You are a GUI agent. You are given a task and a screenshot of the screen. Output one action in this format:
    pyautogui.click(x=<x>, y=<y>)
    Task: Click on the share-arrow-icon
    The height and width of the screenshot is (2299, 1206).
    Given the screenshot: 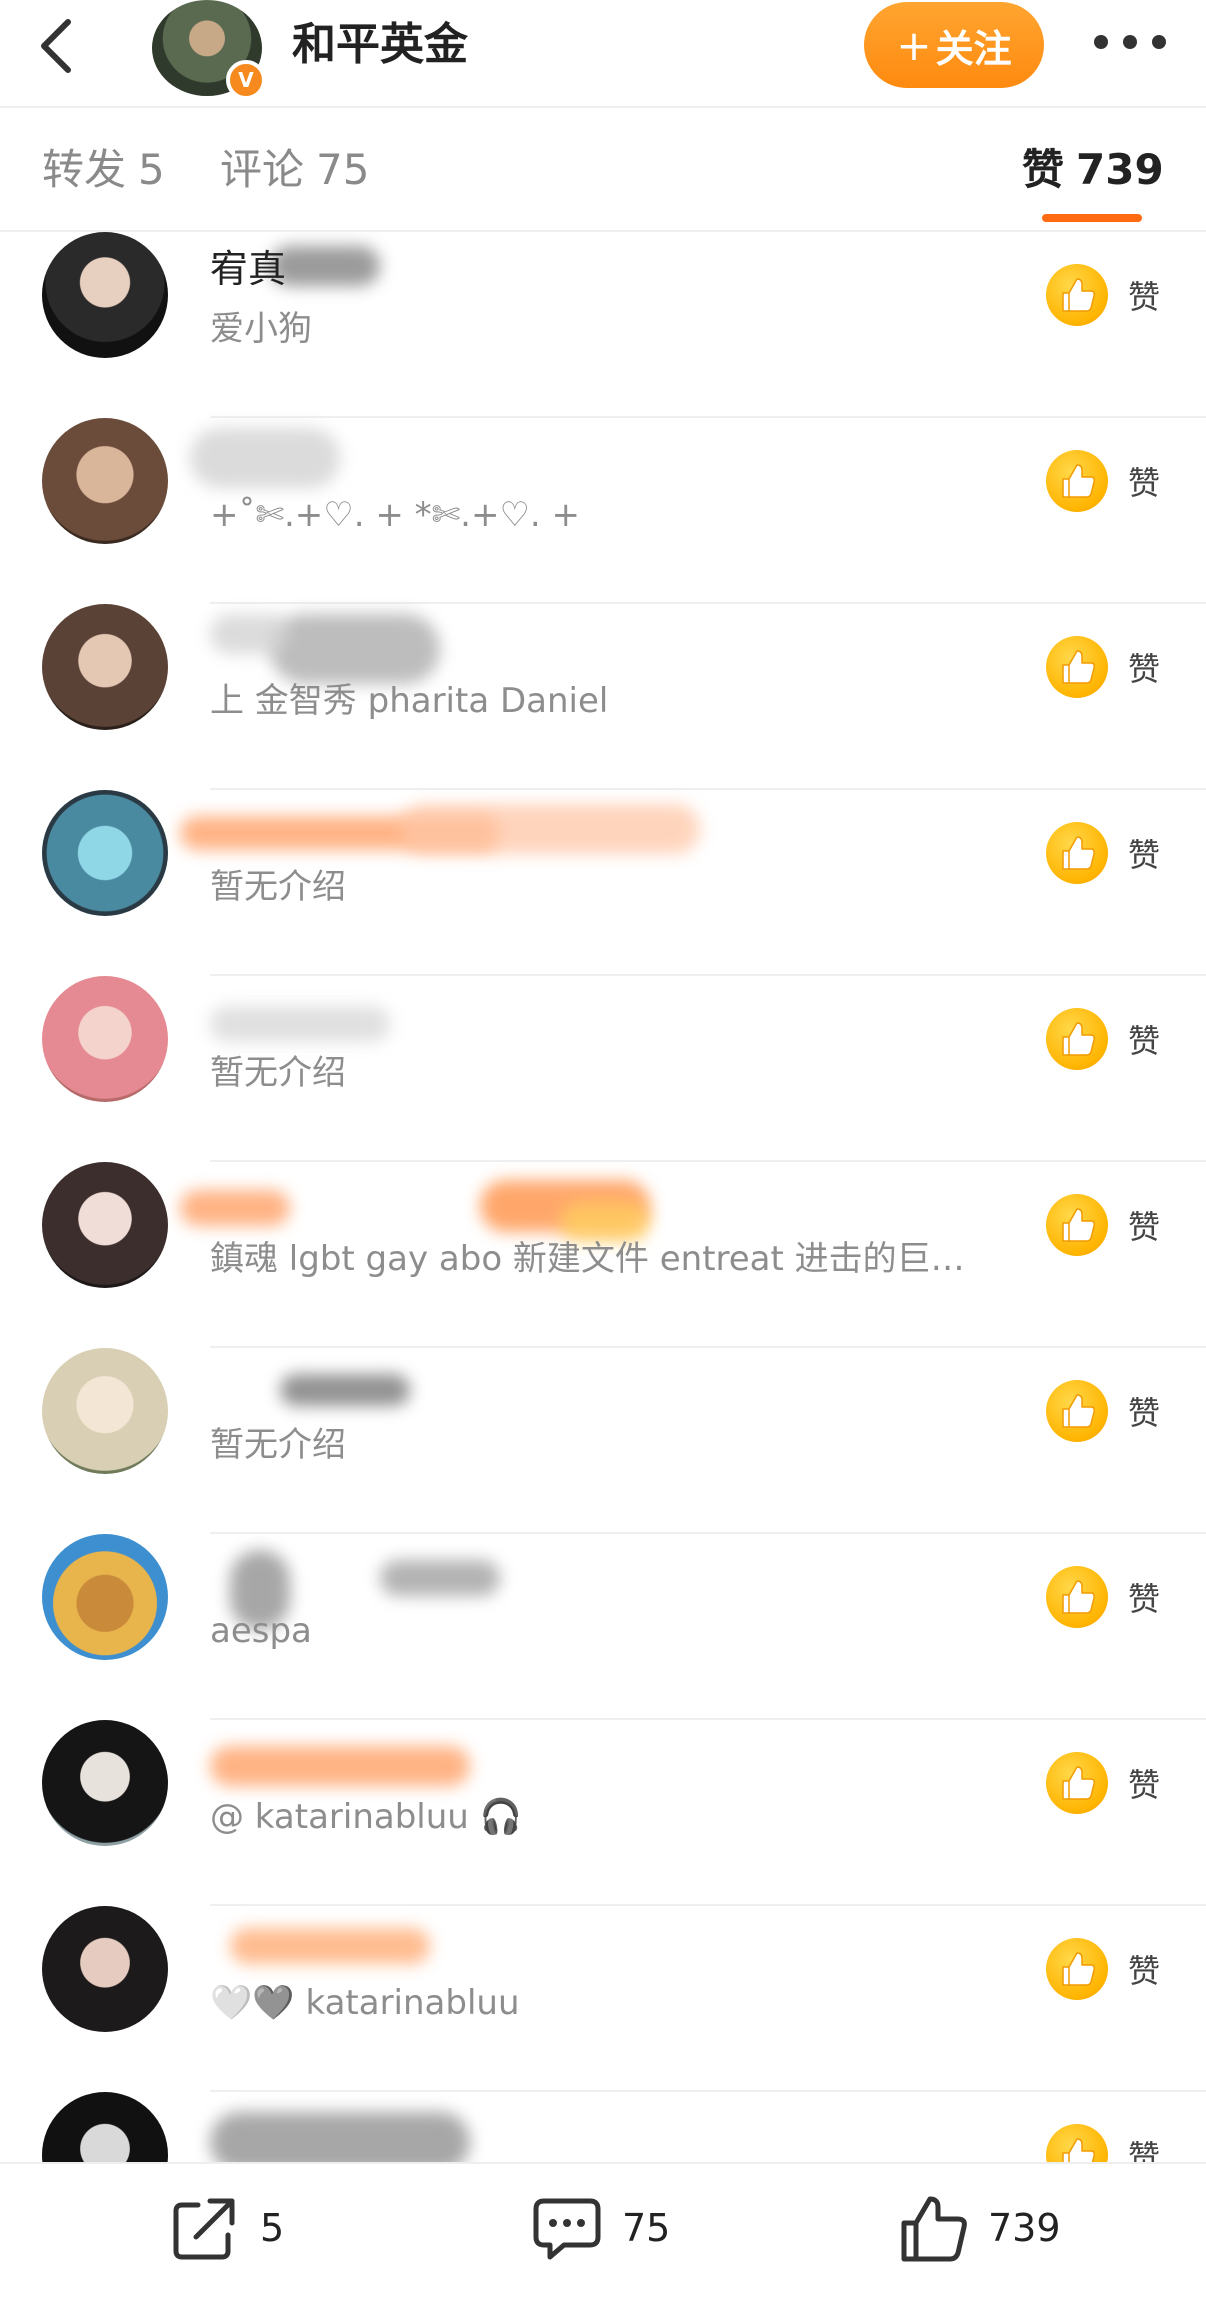 What is the action you would take?
    pyautogui.click(x=204, y=2229)
    